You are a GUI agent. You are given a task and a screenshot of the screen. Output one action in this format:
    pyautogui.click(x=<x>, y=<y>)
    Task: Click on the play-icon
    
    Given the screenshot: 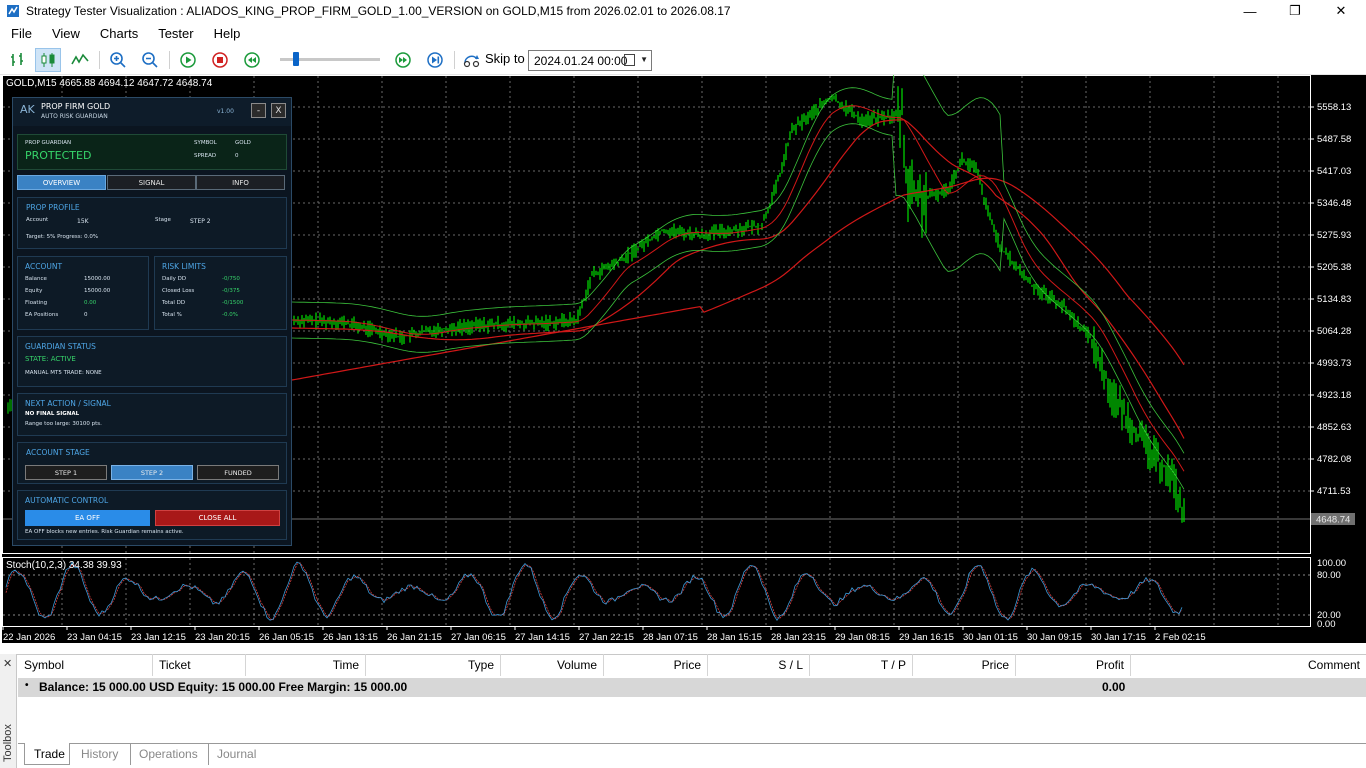 What is the action you would take?
    pyautogui.click(x=188, y=60)
    